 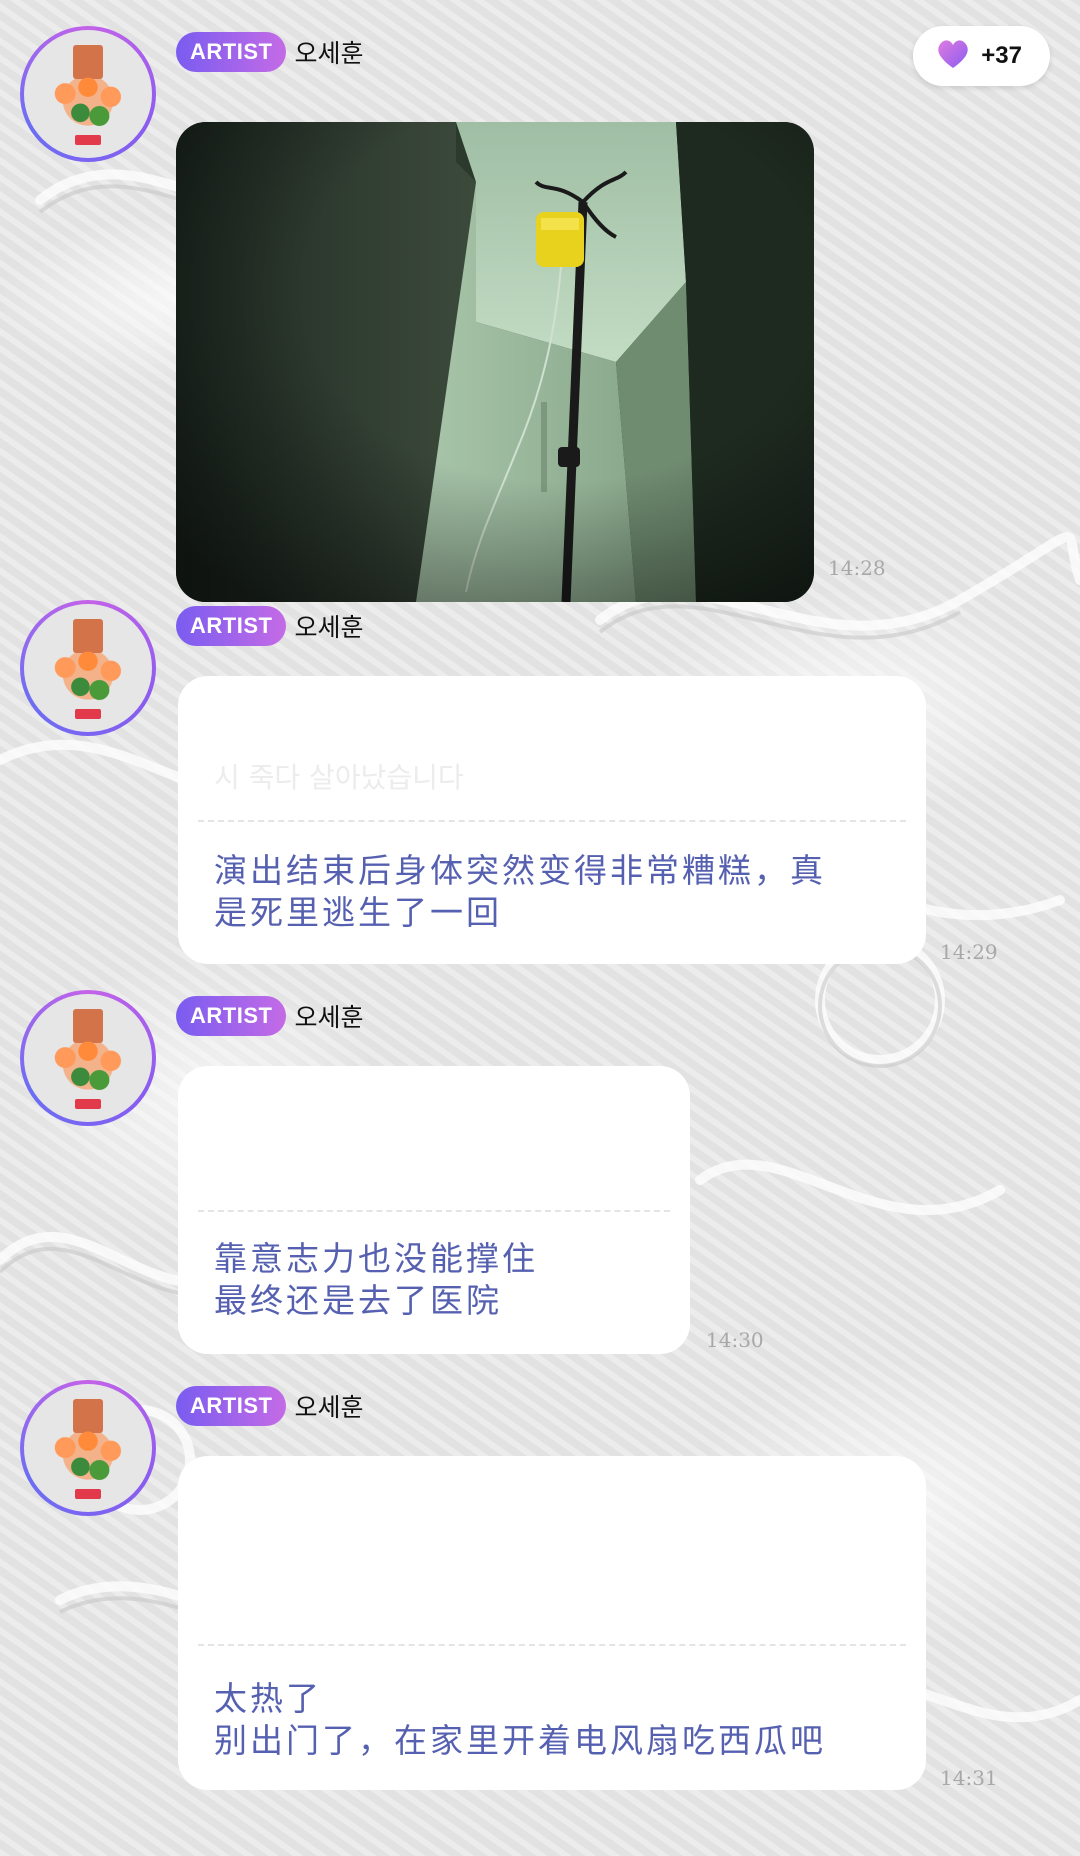 What do you see at coordinates (969, 952) in the screenshot?
I see `timestamp: 14:29` at bounding box center [969, 952].